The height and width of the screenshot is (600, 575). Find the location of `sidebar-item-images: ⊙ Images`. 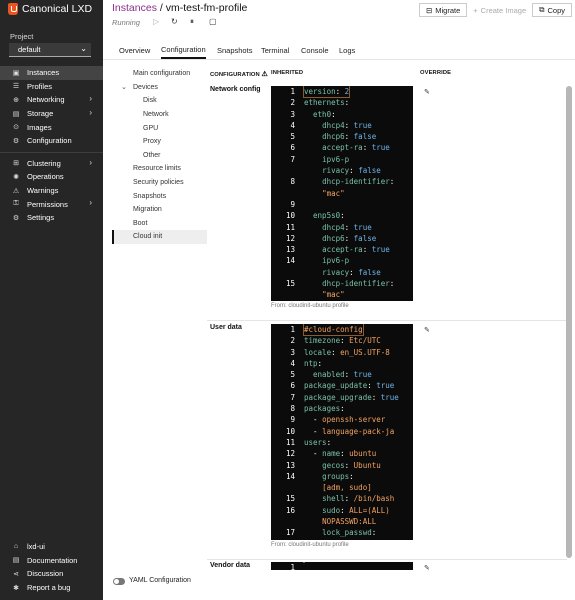

sidebar-item-images: ⊙ Images is located at coordinates (51, 127).